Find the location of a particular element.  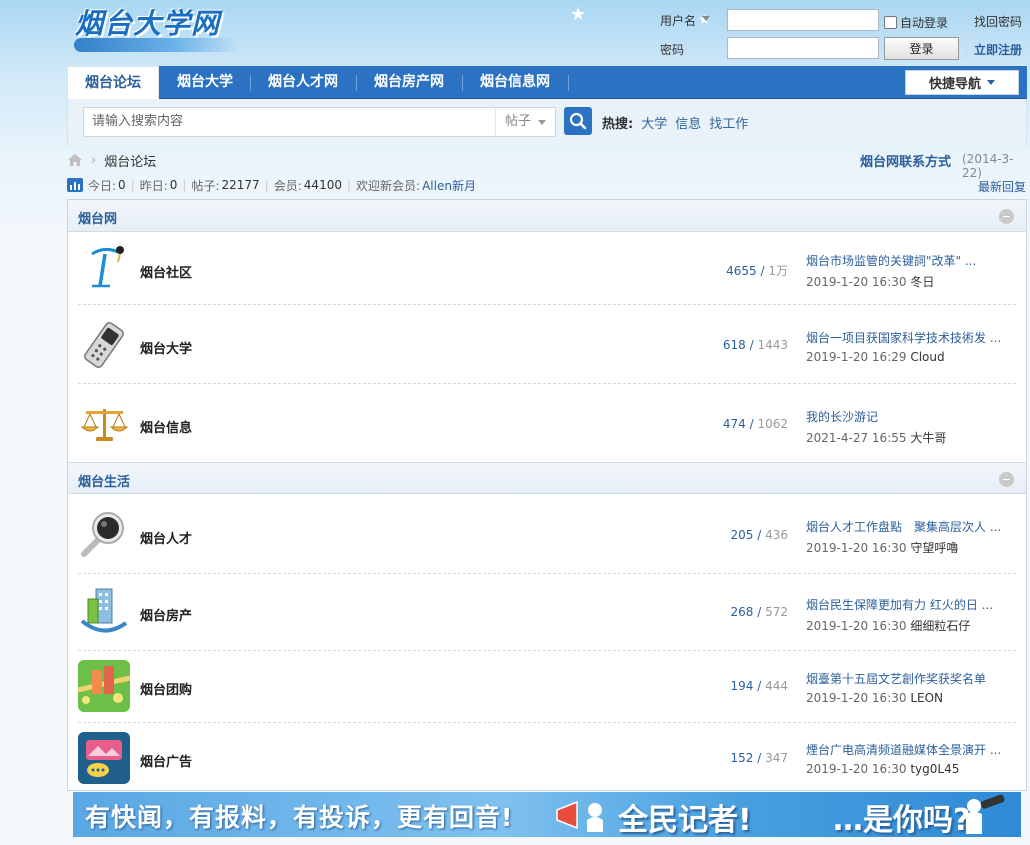

forum-name: 烟台房产 is located at coordinates (166, 614).